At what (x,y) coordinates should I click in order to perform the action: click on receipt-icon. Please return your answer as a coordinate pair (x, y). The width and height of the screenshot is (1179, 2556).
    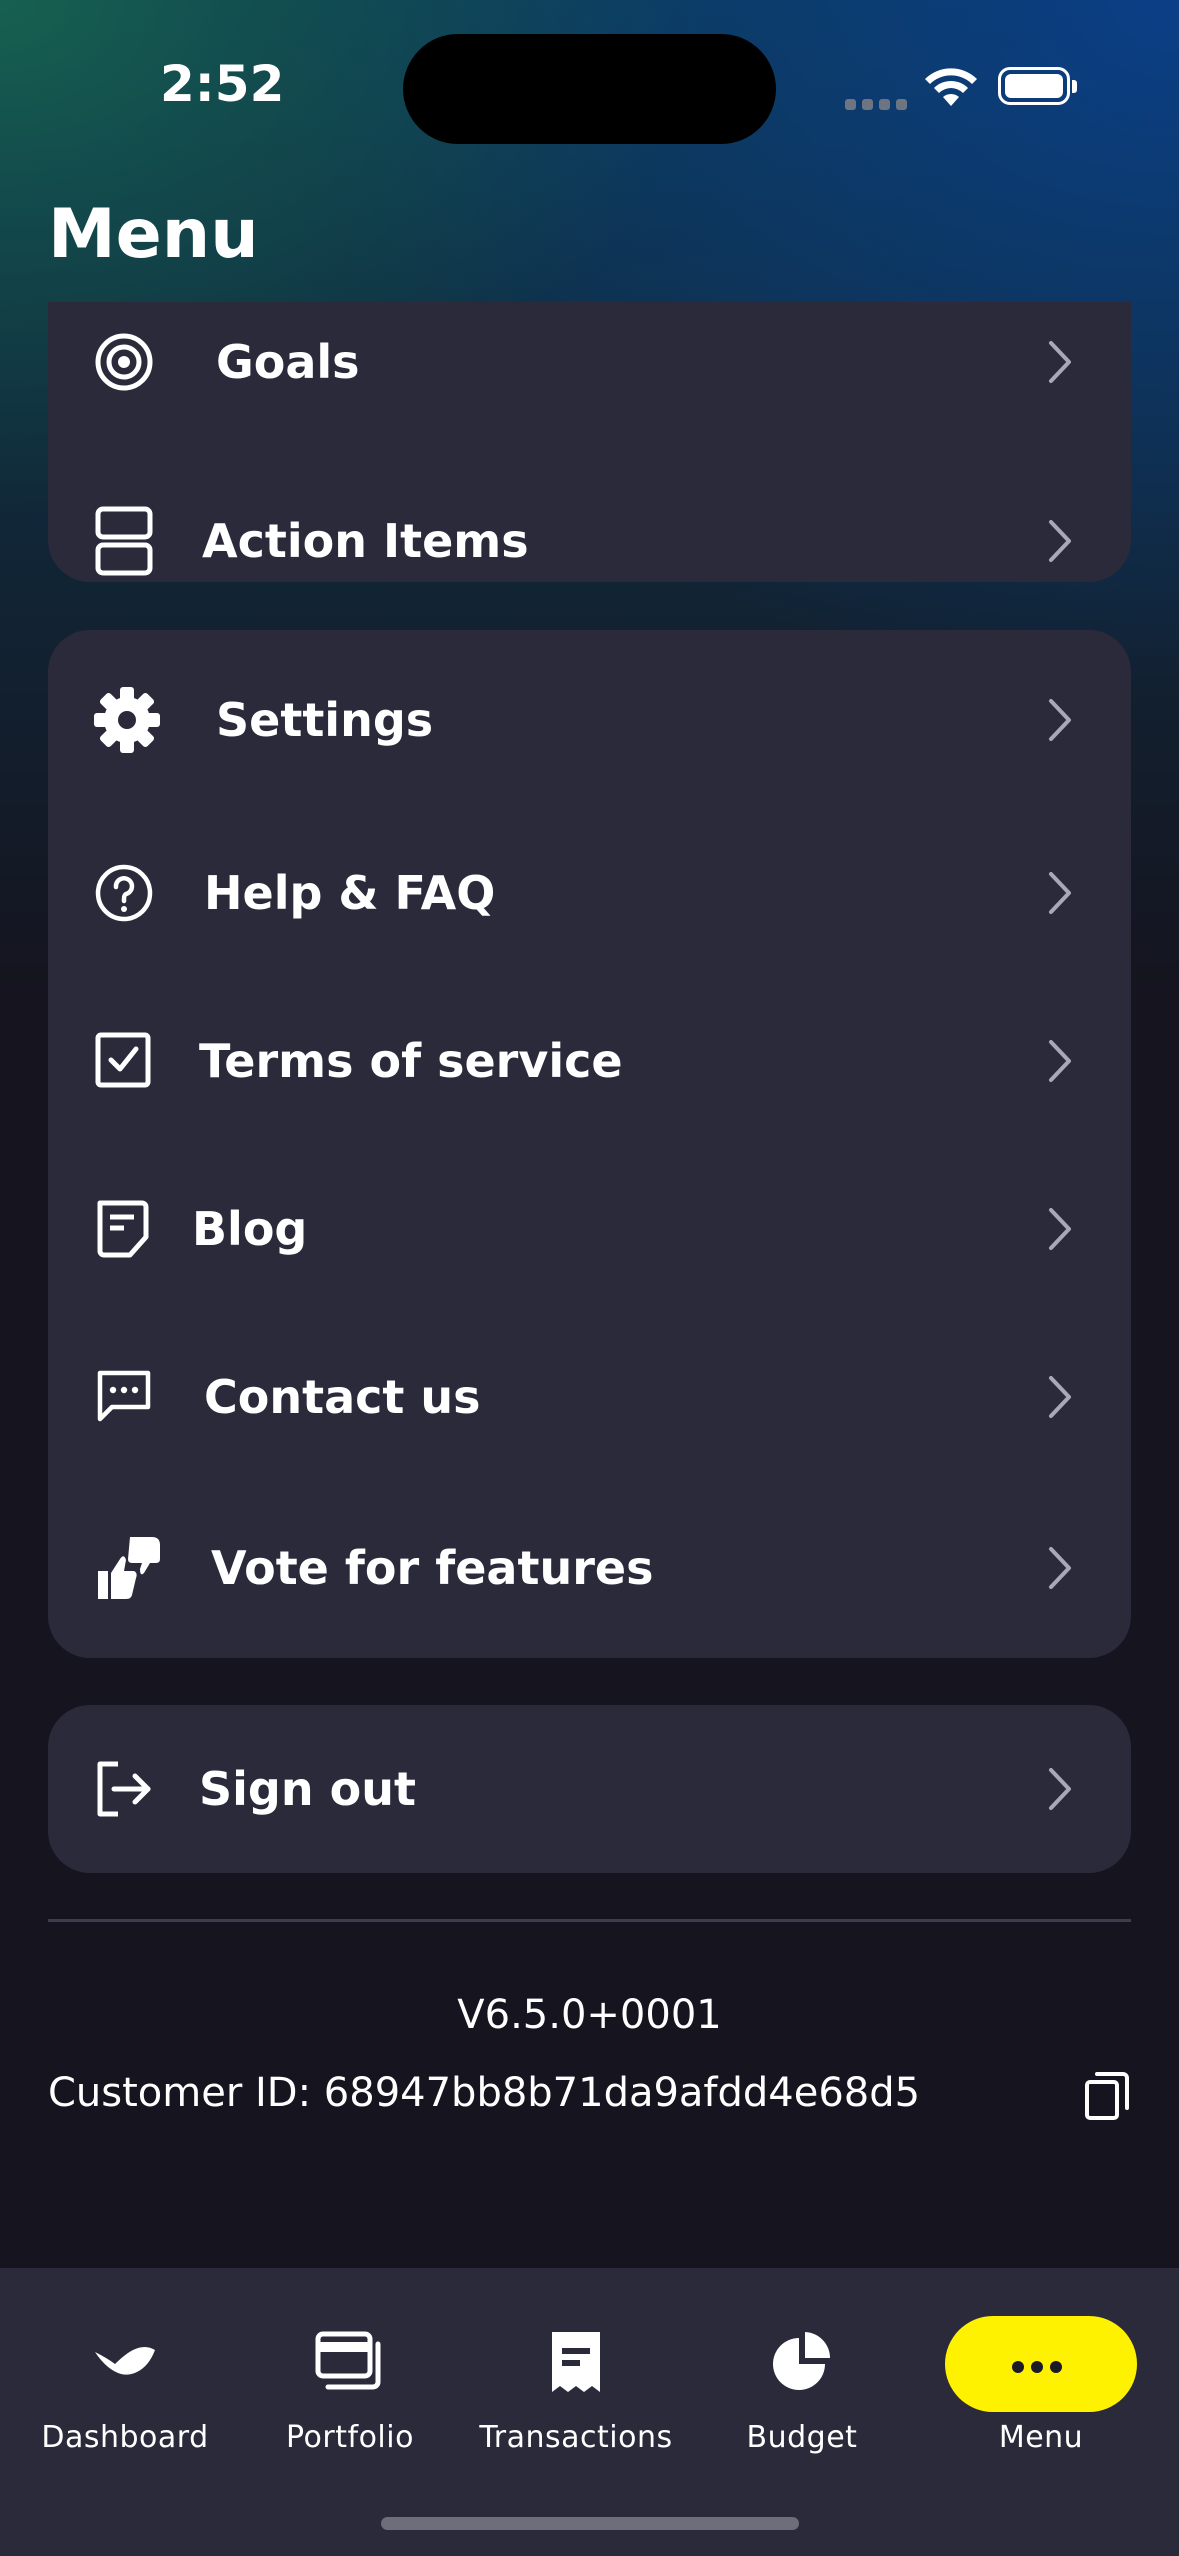
    Looking at the image, I should click on (576, 2362).